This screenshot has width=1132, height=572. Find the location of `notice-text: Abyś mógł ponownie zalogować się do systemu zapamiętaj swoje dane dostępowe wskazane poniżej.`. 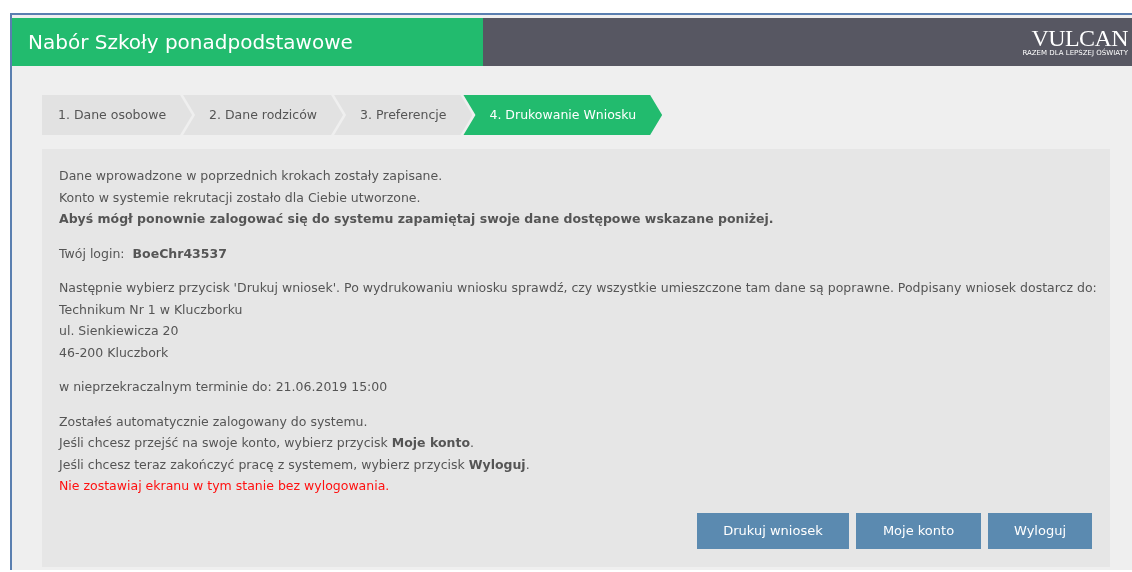

notice-text: Abyś mógł ponownie zalogować się do systemu zapamiętaj swoje dane dostępowe wskazane poniżej. is located at coordinates (417, 219).